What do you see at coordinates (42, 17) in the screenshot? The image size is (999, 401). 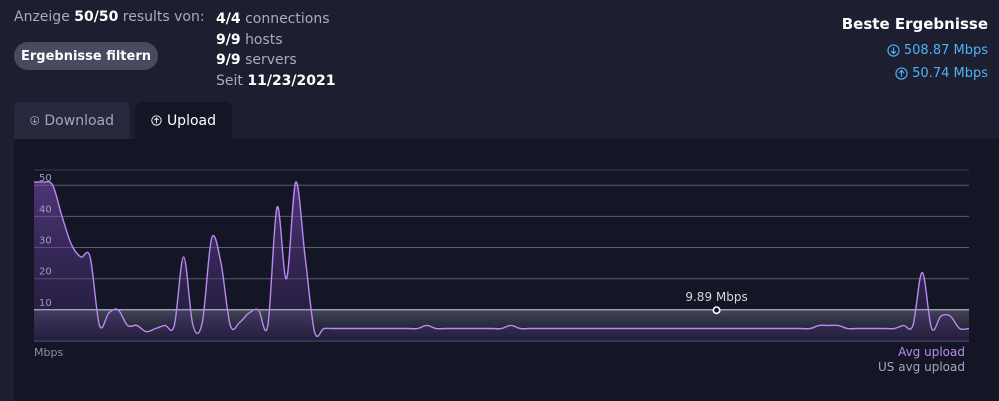 I see `summary-prefix: Anzeige` at bounding box center [42, 17].